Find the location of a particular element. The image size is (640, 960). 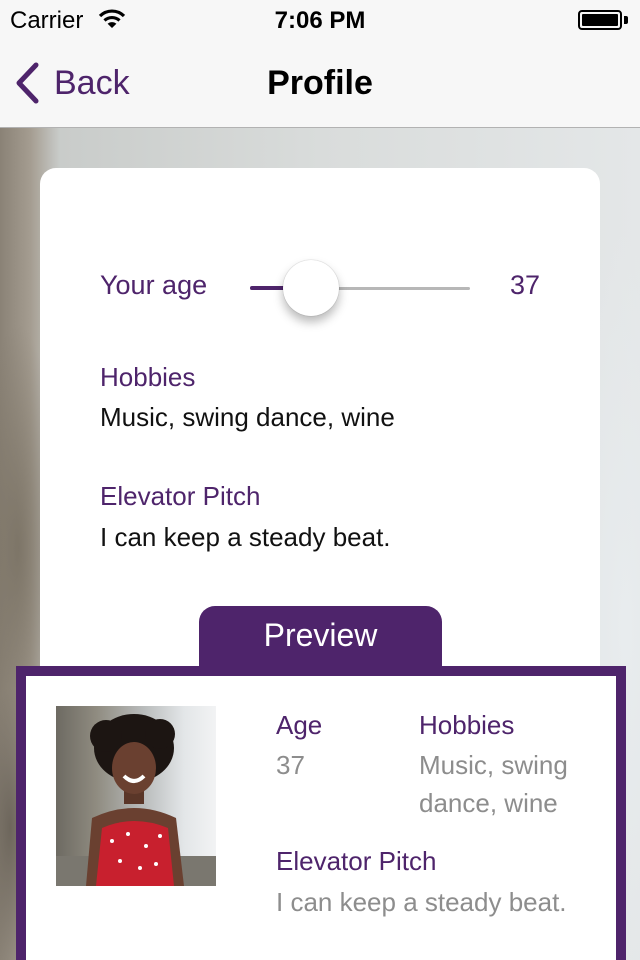

age-slider is located at coordinates (360, 288).